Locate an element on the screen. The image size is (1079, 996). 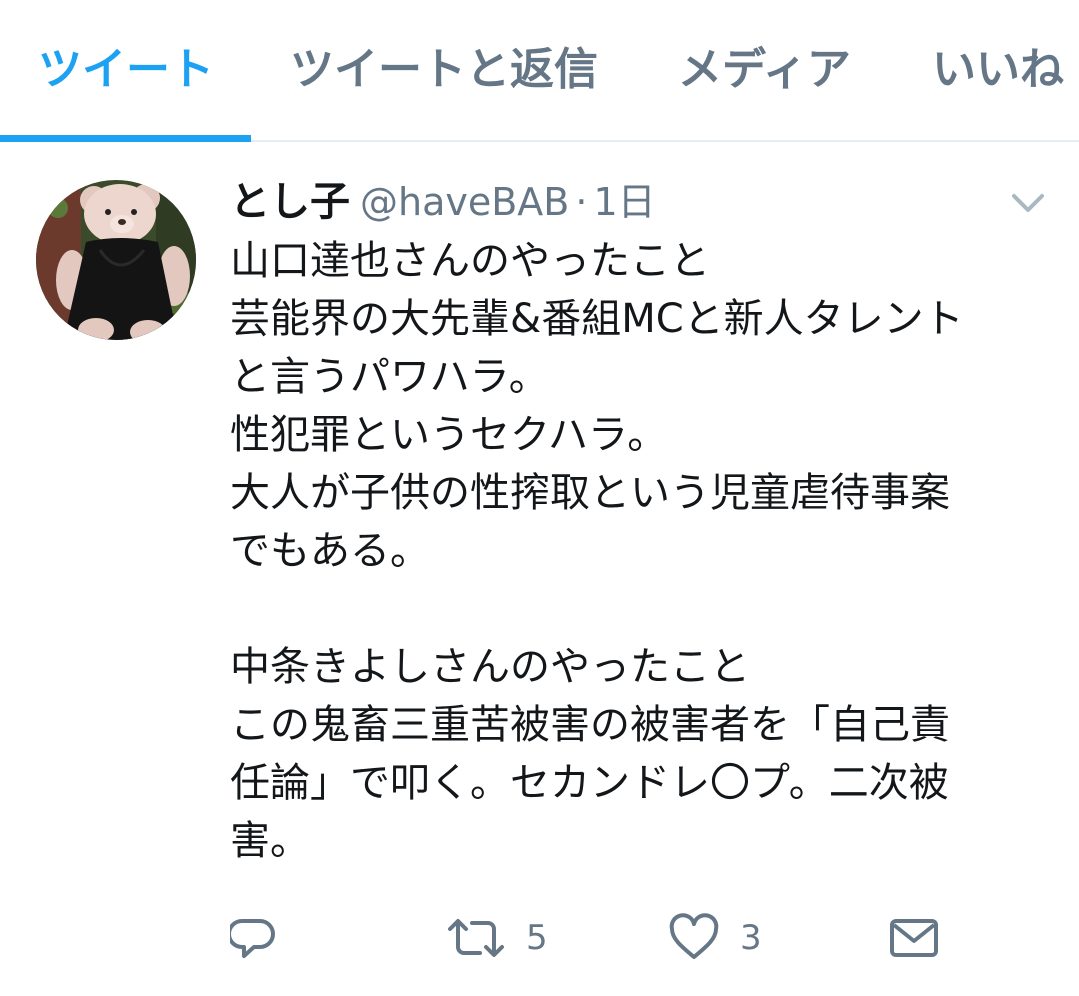
tweet-text-line: 中条きよしさんのやったこと is located at coordinates (490, 667).